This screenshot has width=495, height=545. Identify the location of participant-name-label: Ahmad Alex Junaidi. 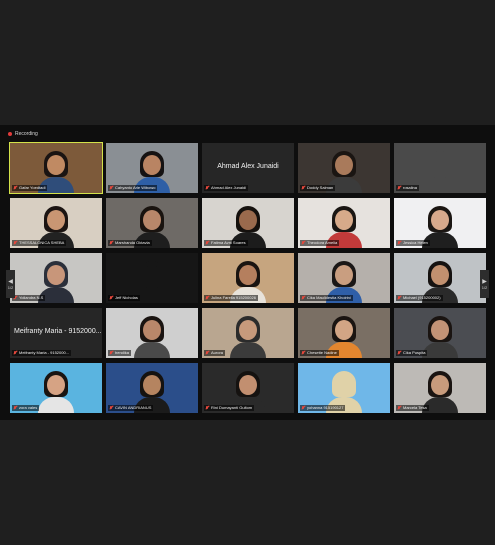
(226, 188).